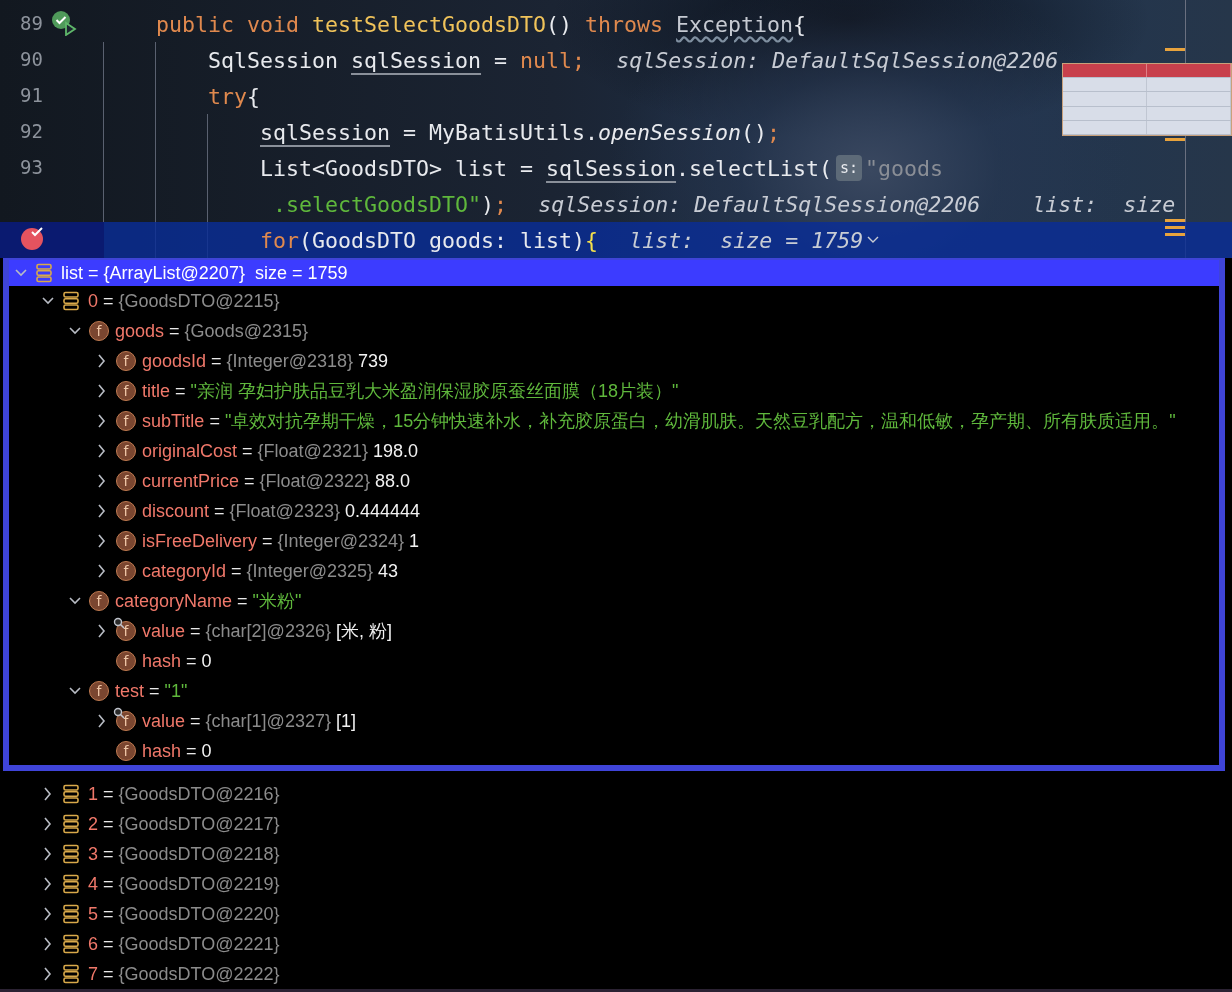 This screenshot has height=992, width=1232. Describe the element at coordinates (614, 631) in the screenshot. I see `tree-row: f value = {char[2]@2326} [米, 粉]` at that location.